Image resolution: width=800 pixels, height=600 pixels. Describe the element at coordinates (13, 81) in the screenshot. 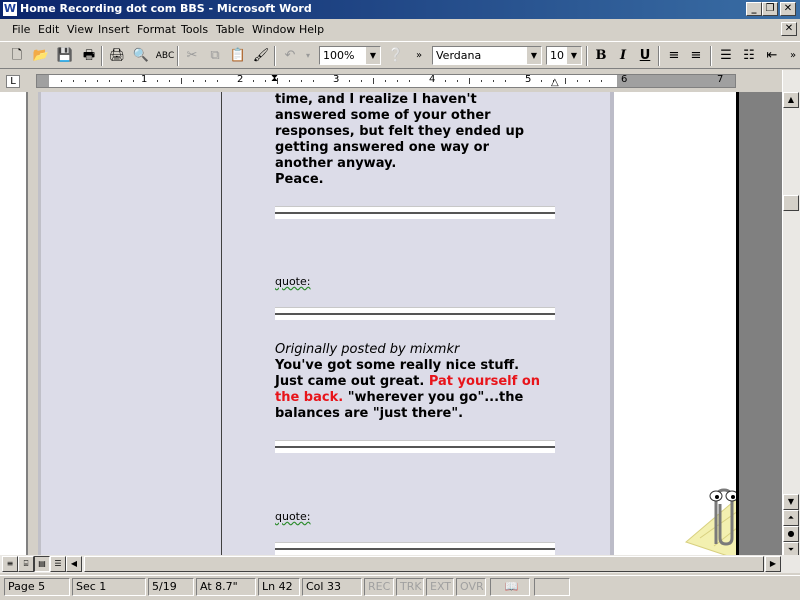

I see `tab-selector: L` at that location.